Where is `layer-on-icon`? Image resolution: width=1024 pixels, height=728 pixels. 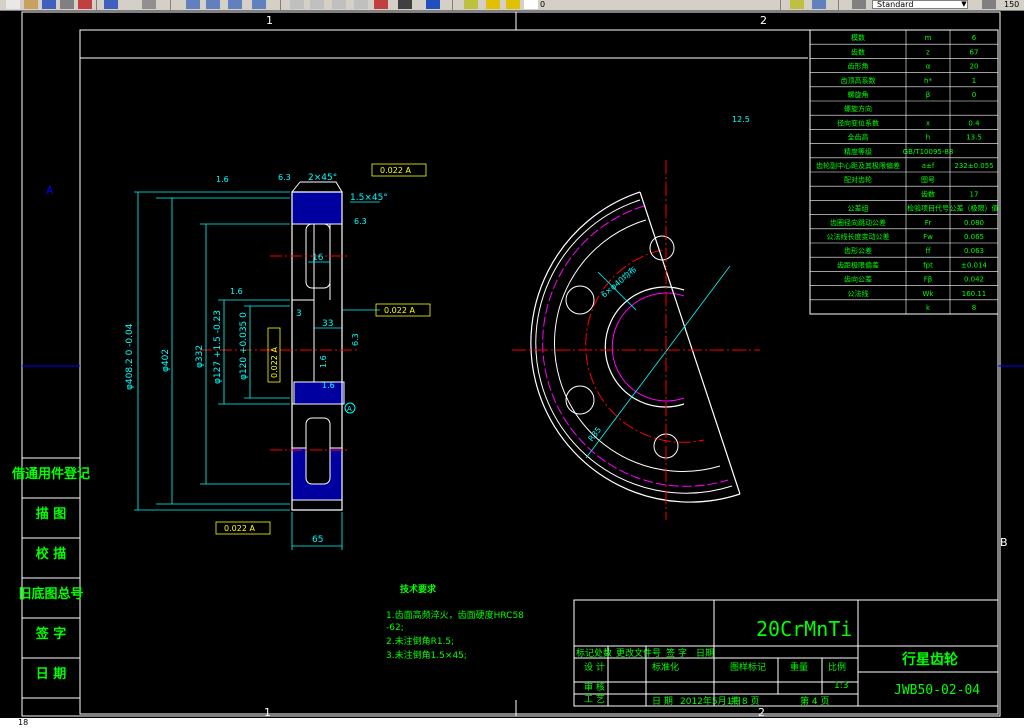 layer-on-icon is located at coordinates (493, 4).